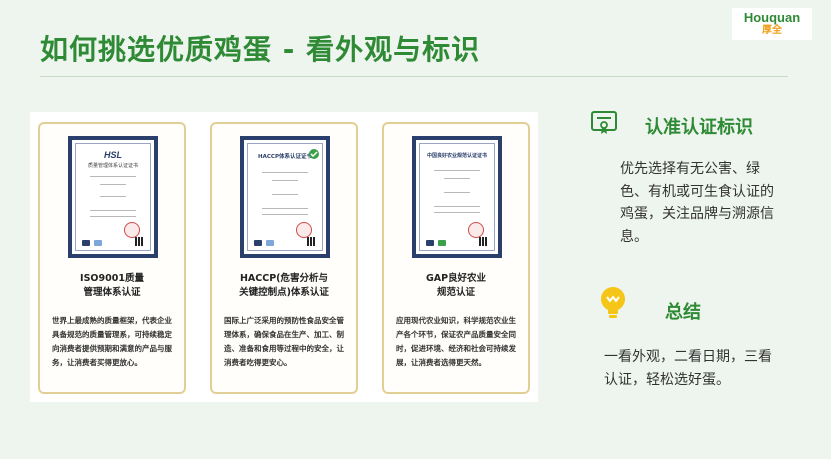 This screenshot has height=459, width=831. Describe the element at coordinates (113, 155) in the screenshot. I see `cert-logo: HSL` at that location.